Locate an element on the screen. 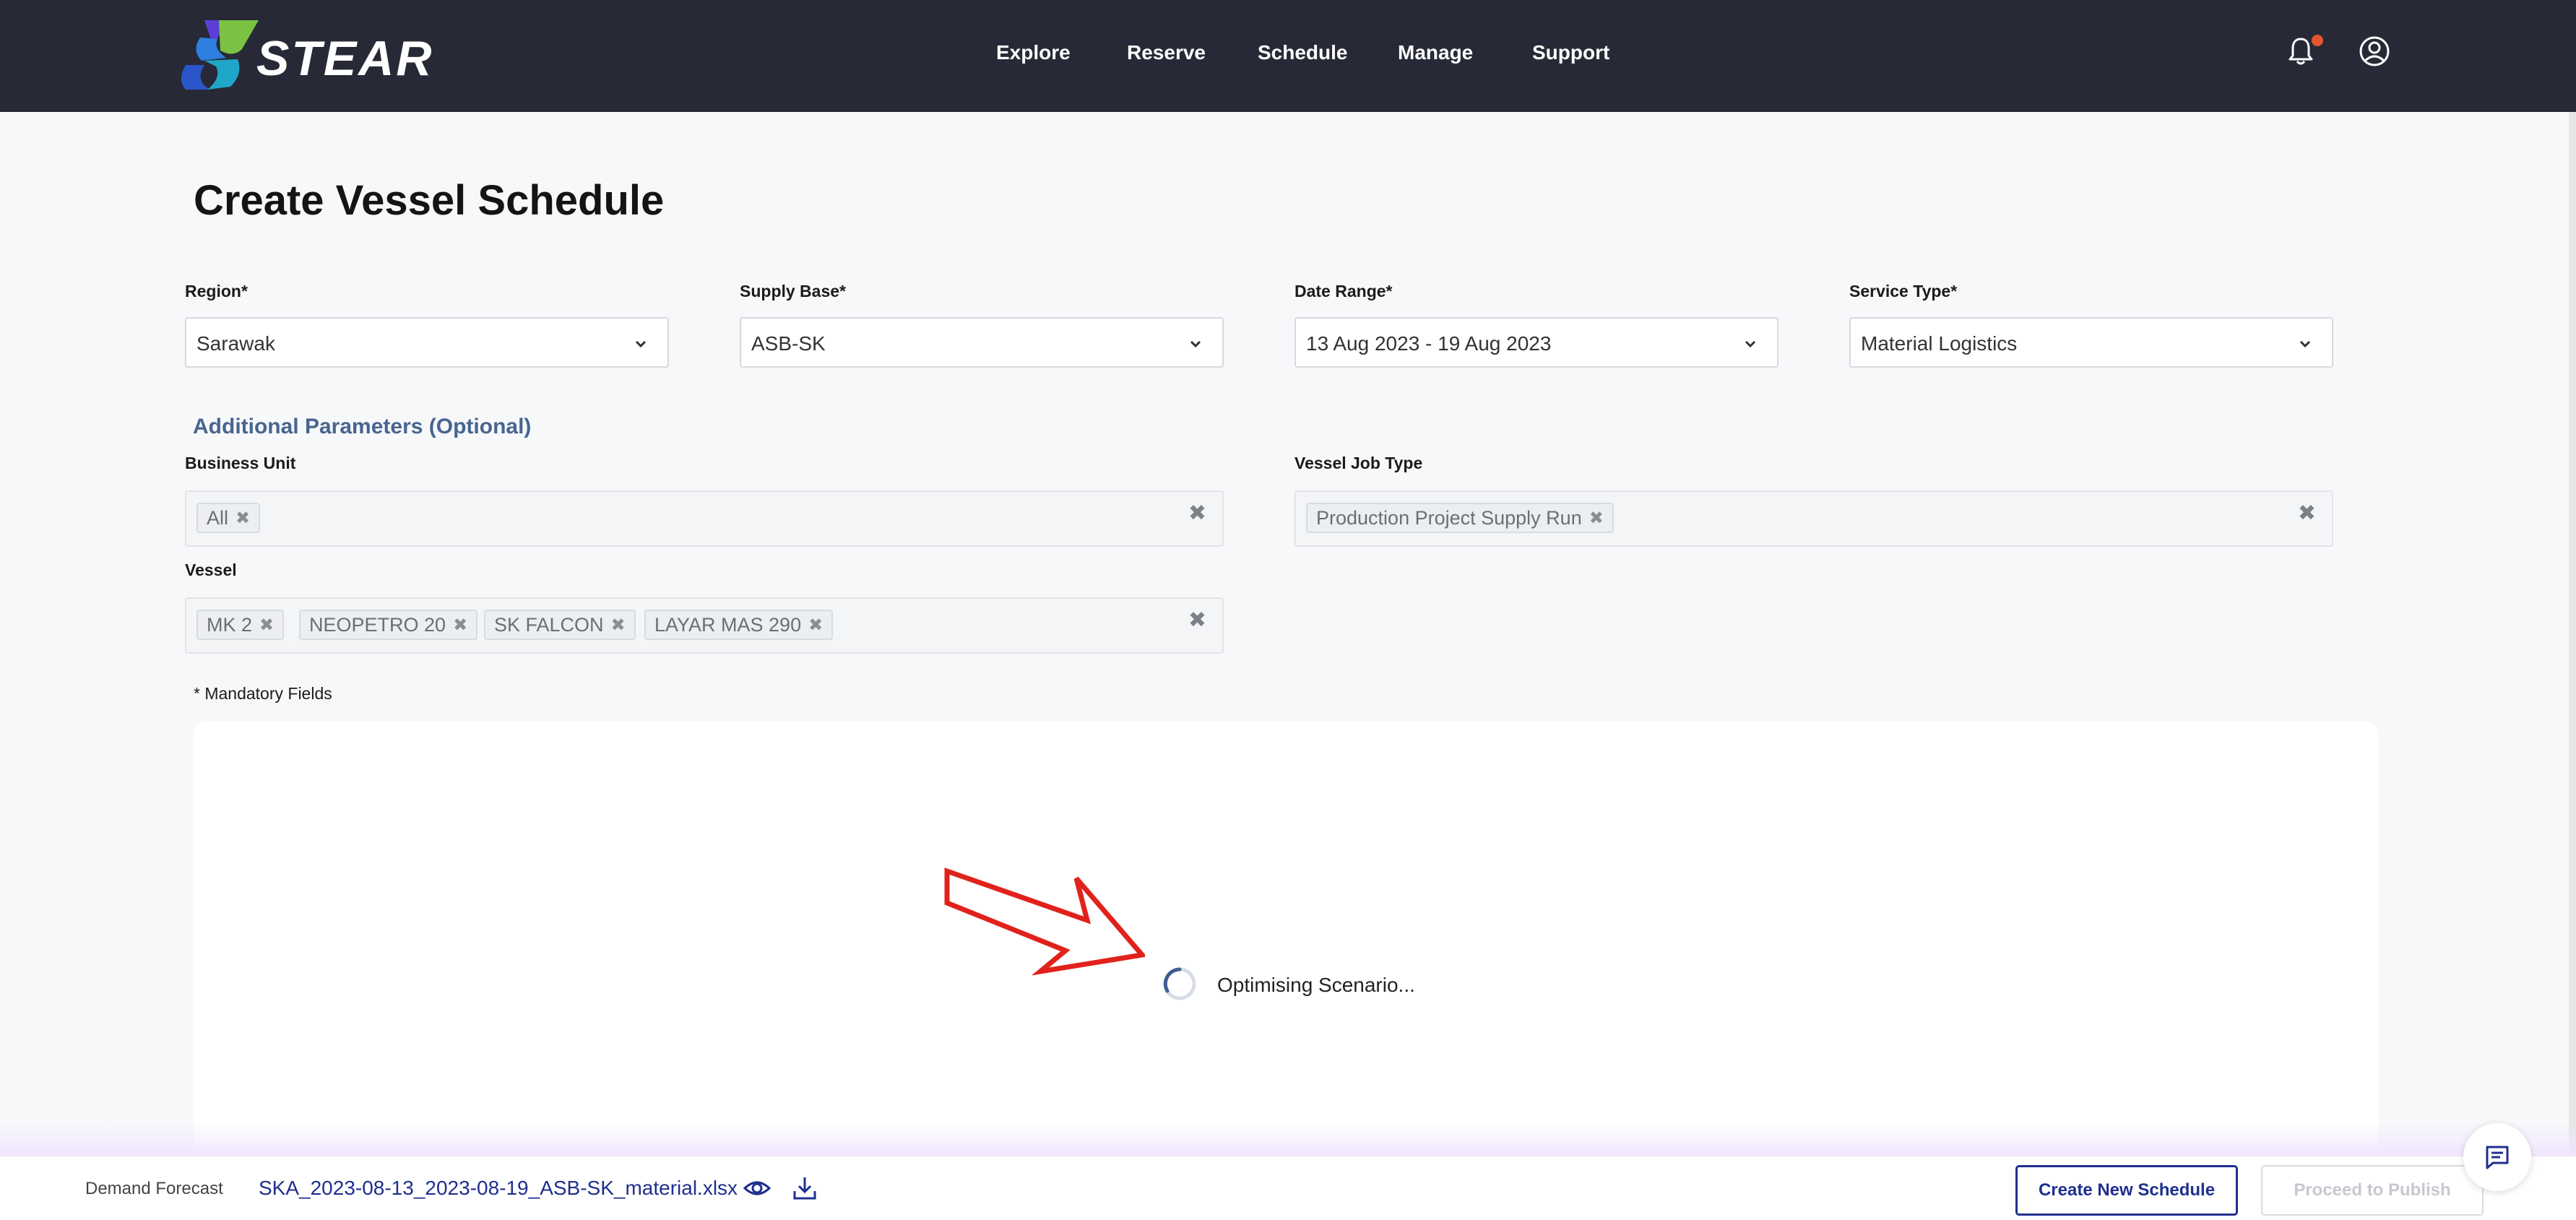  vessel-label: Vessel is located at coordinates (211, 570).